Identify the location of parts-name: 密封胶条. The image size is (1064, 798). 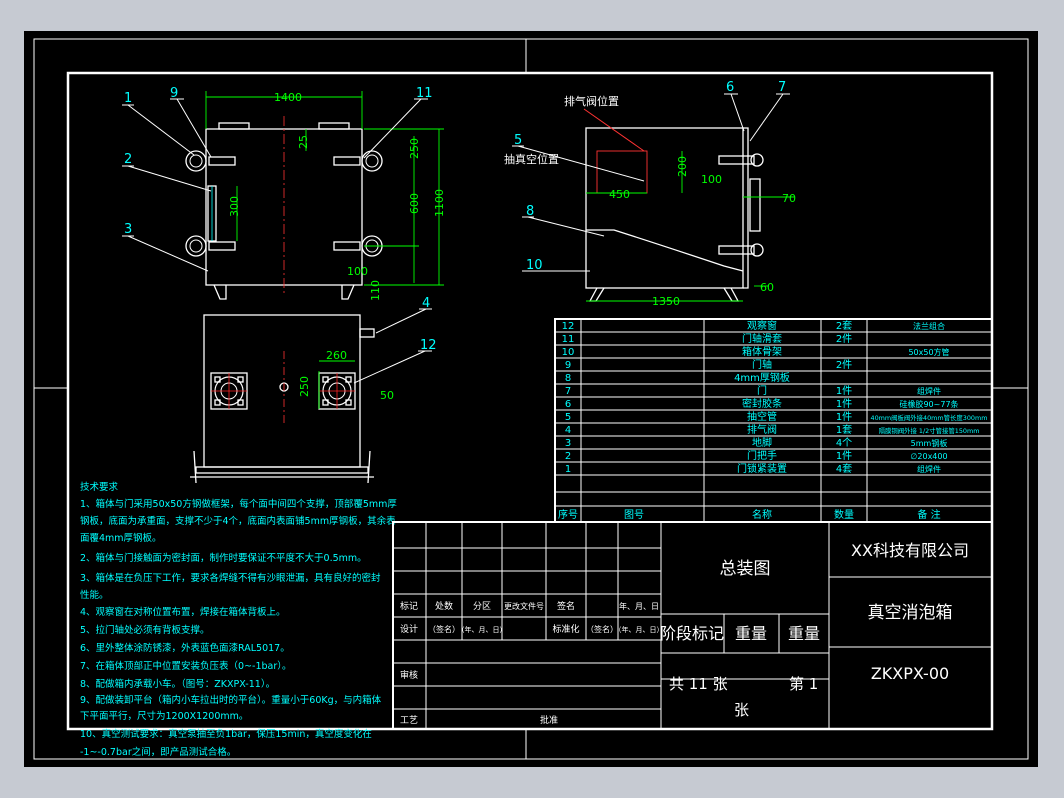
(762, 403).